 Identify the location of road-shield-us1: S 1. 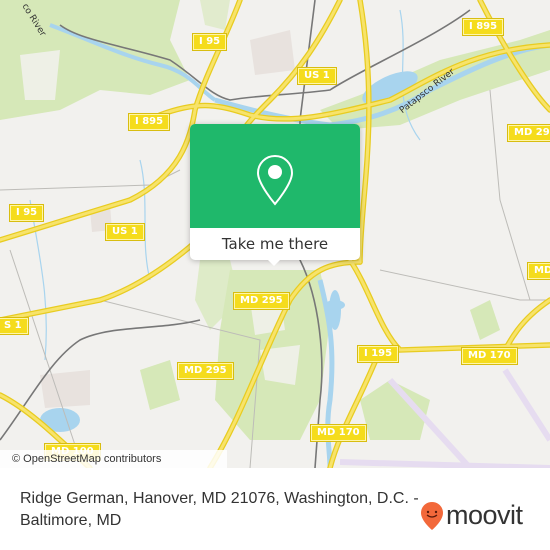
(14, 326).